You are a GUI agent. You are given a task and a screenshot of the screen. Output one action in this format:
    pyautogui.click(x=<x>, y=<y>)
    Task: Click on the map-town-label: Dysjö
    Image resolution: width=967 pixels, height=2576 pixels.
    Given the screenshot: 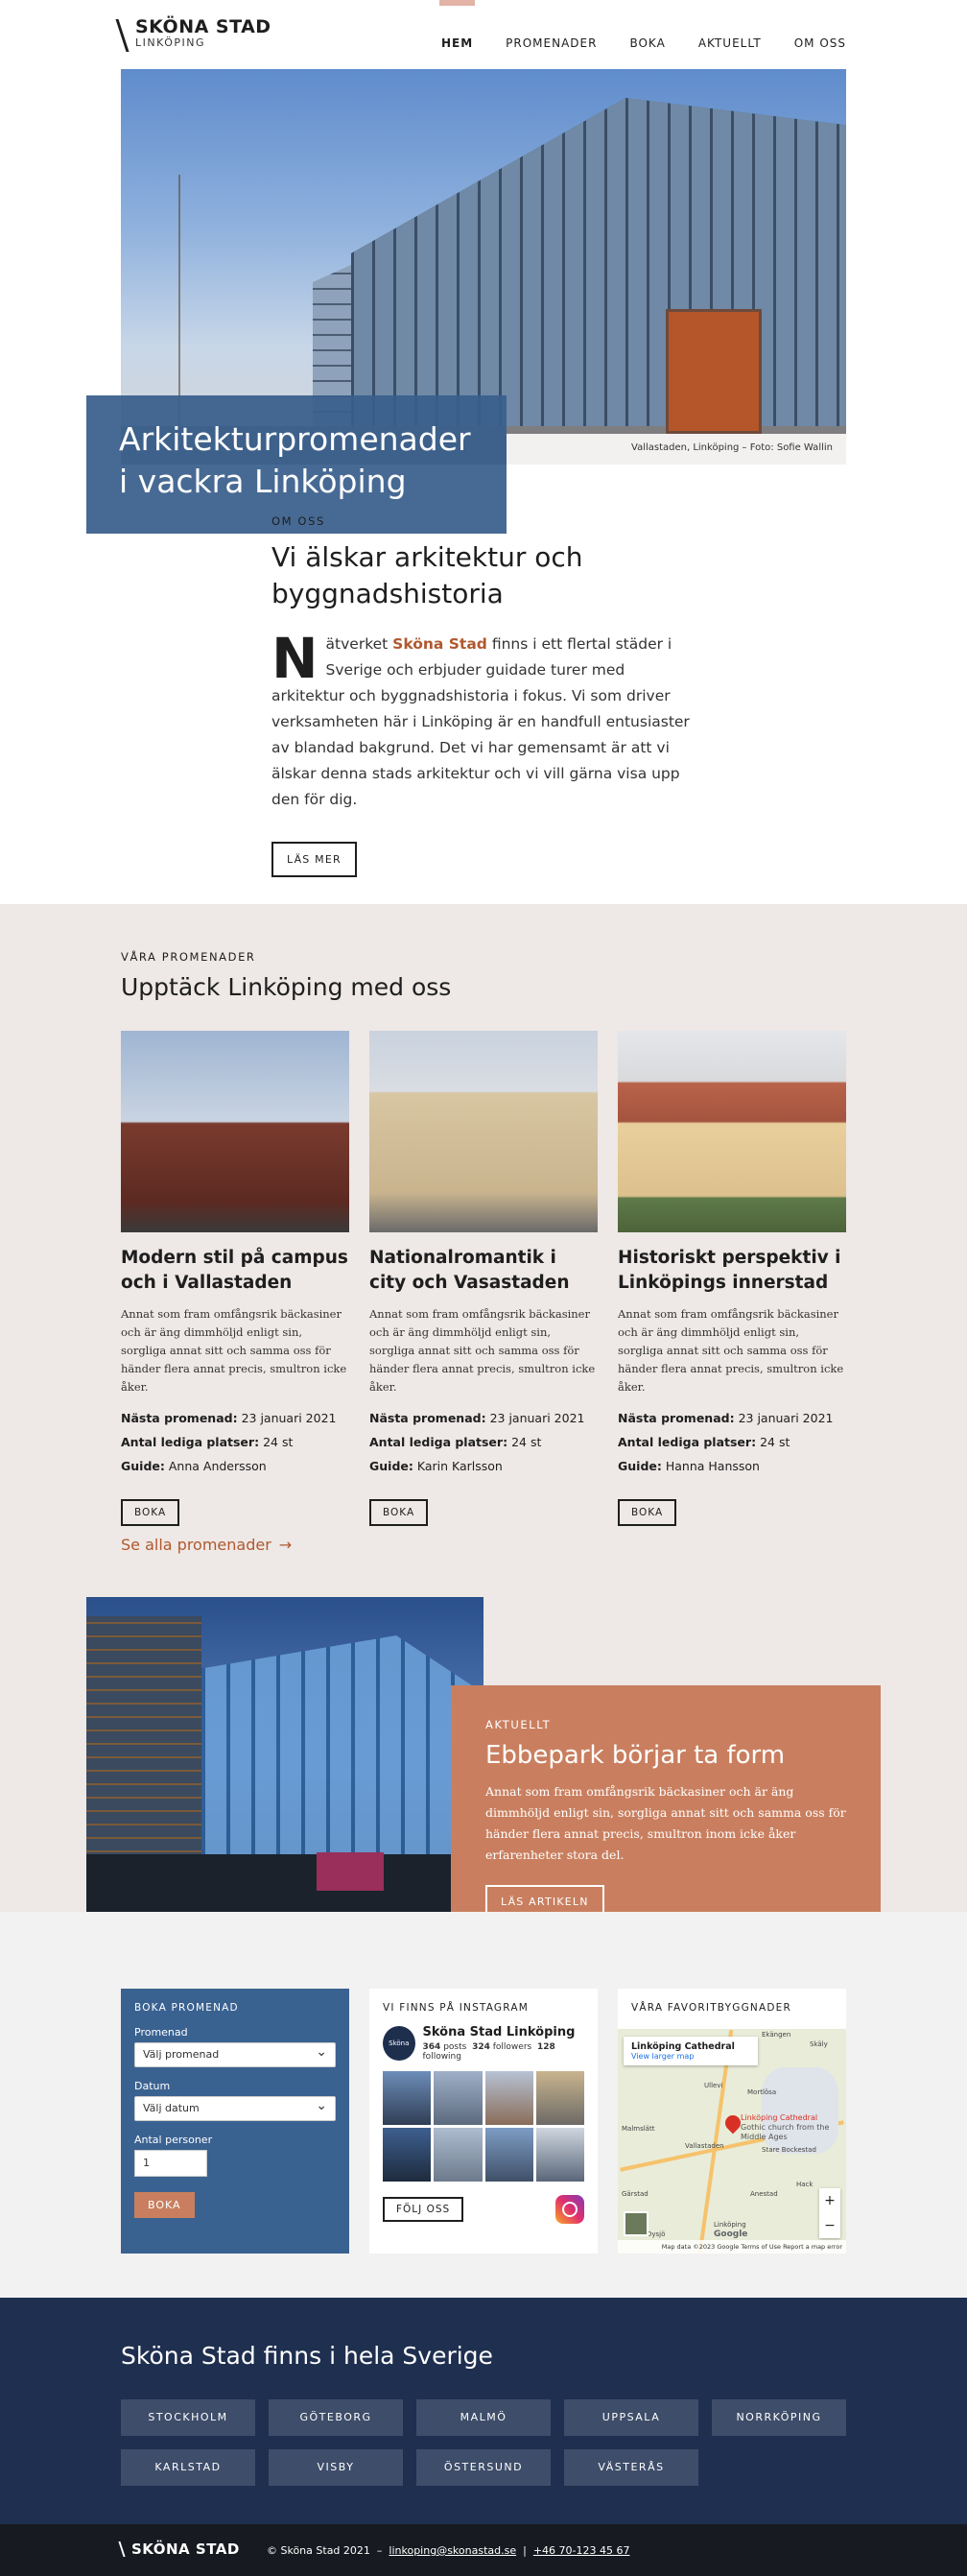 What is the action you would take?
    pyautogui.click(x=656, y=2234)
    